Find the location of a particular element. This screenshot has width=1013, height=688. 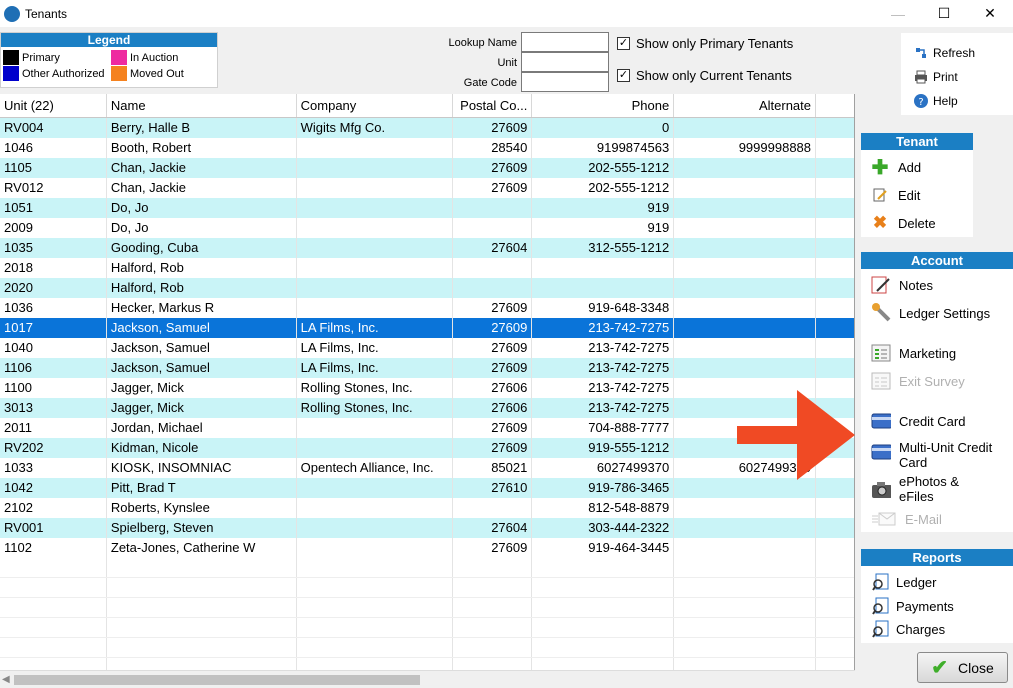

payments-report-button: Payments is located at coordinates (912, 606).